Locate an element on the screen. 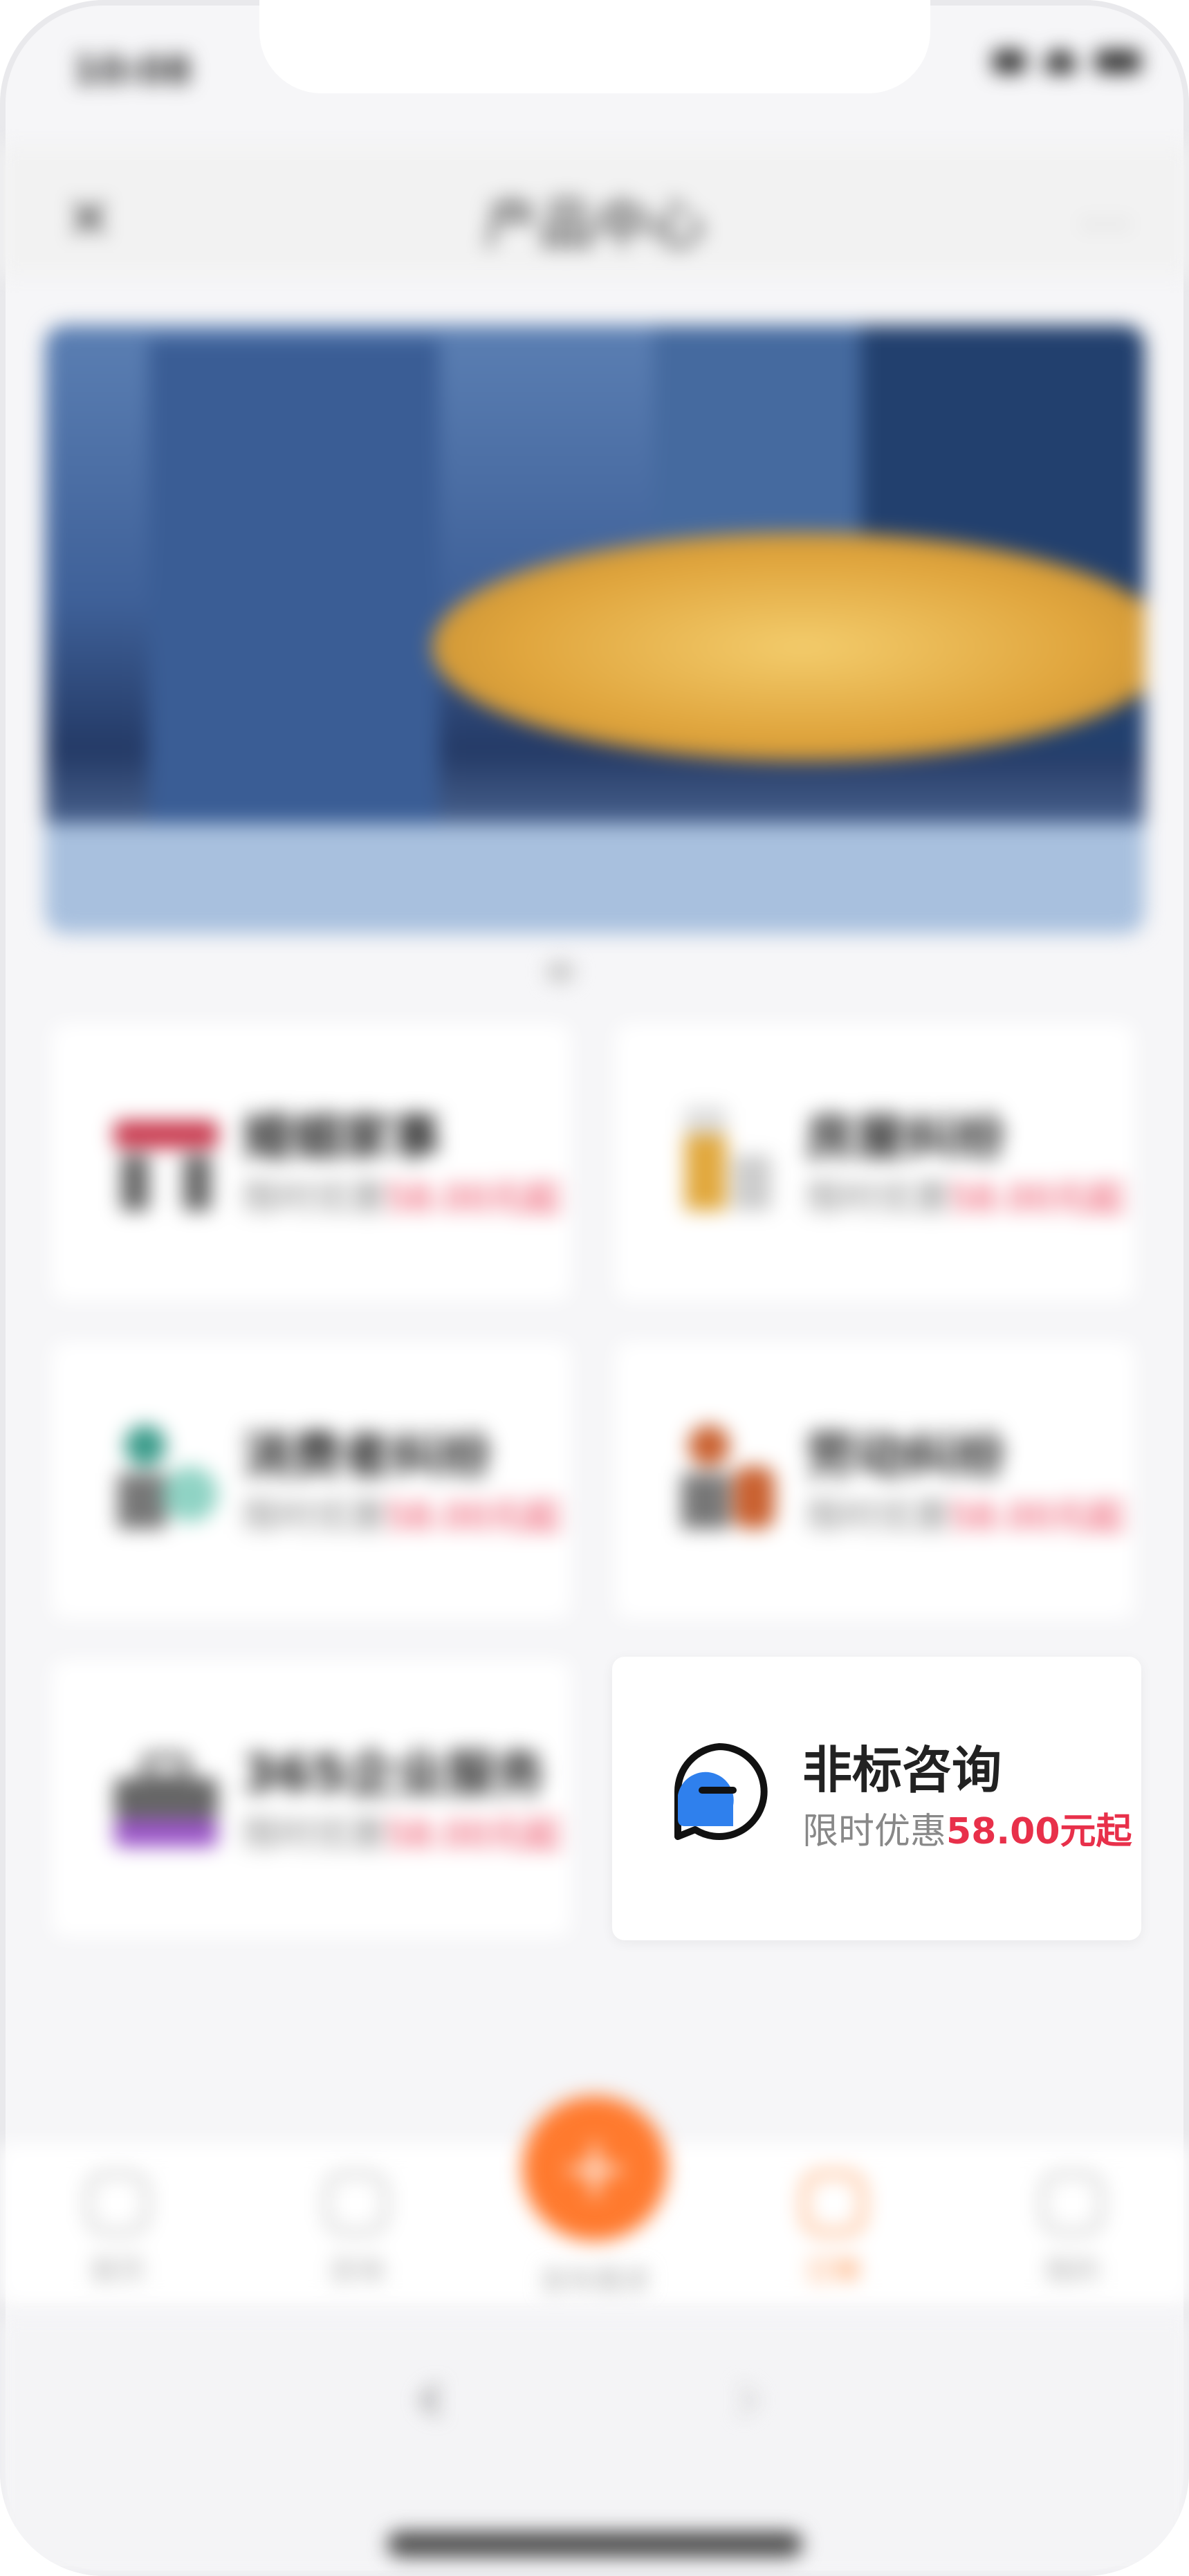 This screenshot has width=1189, height=2576. product-title: 劳动纠纷 is located at coordinates (906, 1455).